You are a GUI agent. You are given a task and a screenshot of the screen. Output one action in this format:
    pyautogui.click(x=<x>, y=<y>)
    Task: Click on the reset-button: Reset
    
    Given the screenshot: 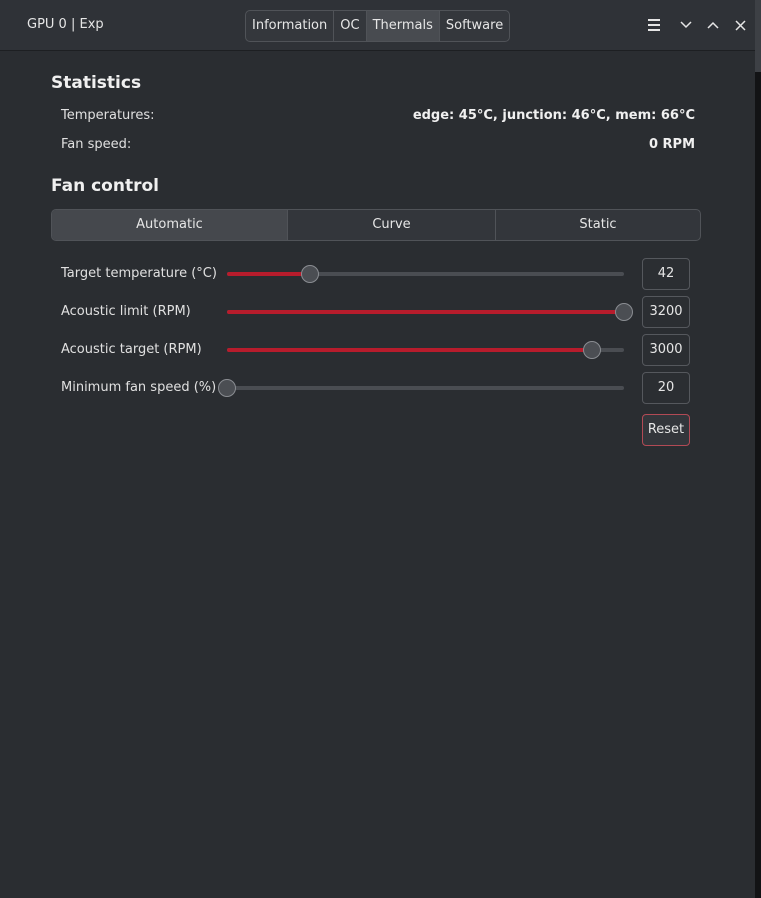 What is the action you would take?
    pyautogui.click(x=666, y=430)
    